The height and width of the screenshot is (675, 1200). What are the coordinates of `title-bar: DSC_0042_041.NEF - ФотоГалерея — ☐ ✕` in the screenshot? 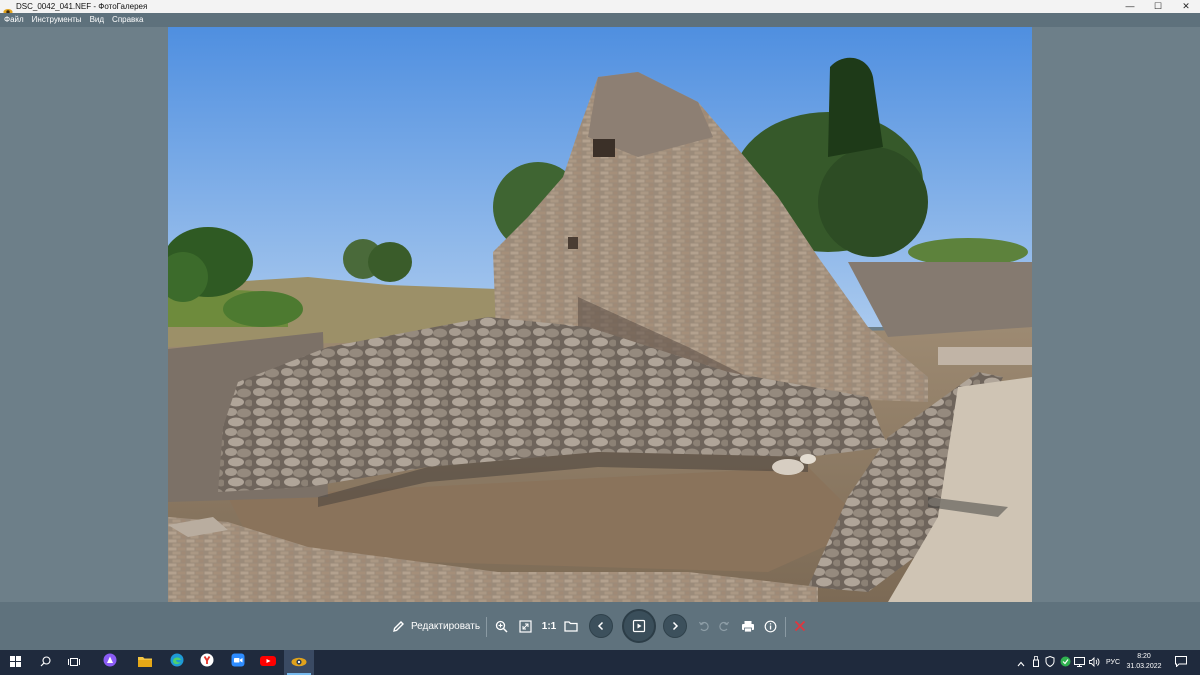 It's located at (600, 7).